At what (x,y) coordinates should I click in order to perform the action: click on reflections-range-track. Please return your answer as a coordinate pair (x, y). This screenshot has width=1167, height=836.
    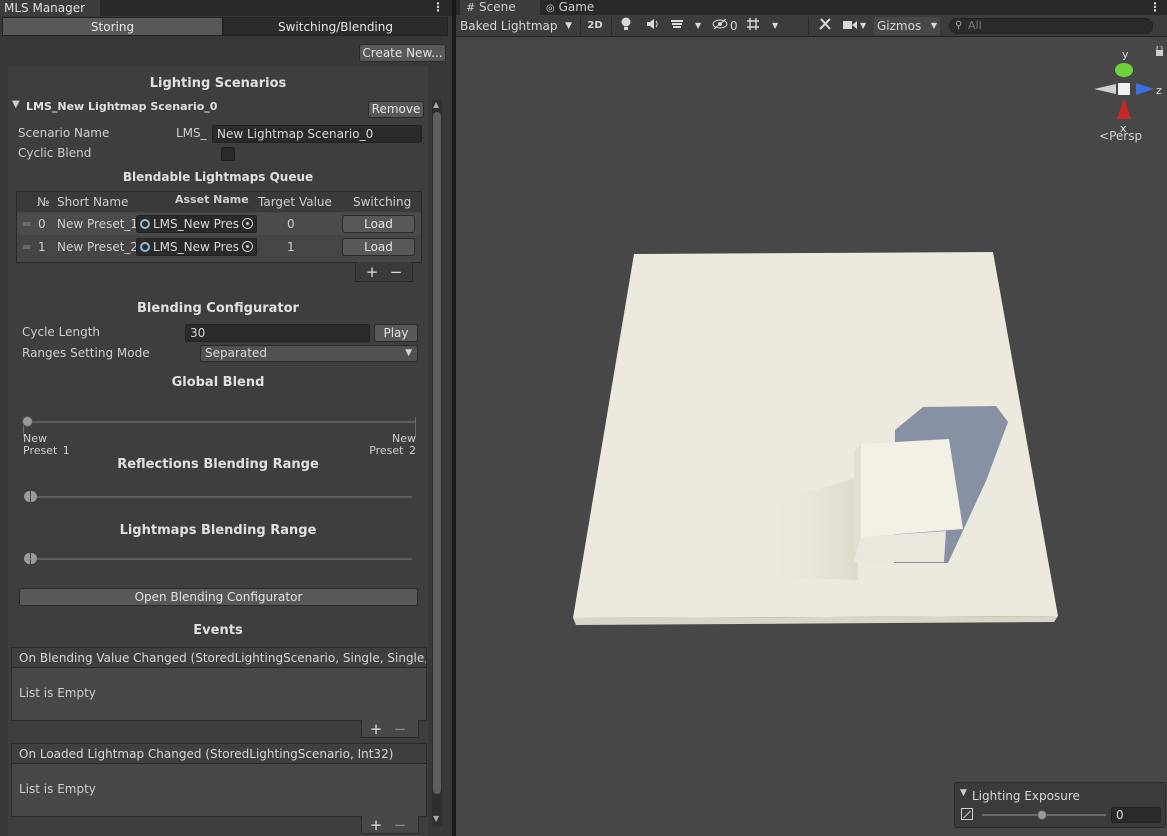
    Looking at the image, I should click on (219, 497).